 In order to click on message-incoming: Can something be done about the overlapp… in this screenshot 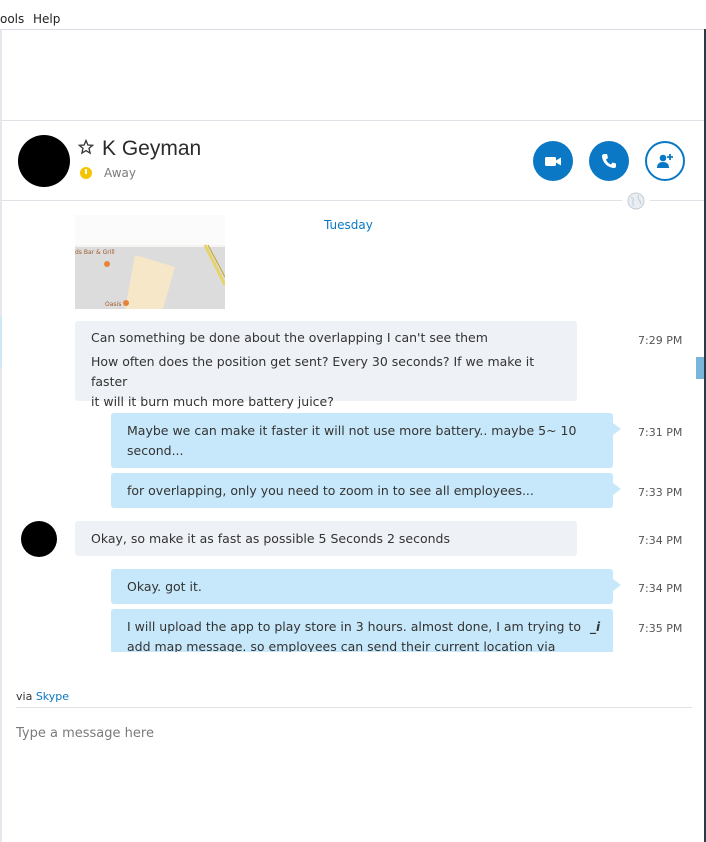, I will do `click(326, 365)`.